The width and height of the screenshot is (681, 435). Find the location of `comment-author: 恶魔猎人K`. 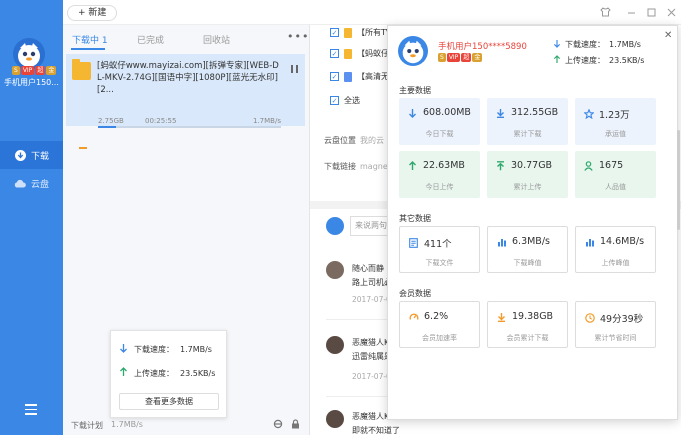

comment-author: 恶魔猎人K is located at coordinates (370, 342).